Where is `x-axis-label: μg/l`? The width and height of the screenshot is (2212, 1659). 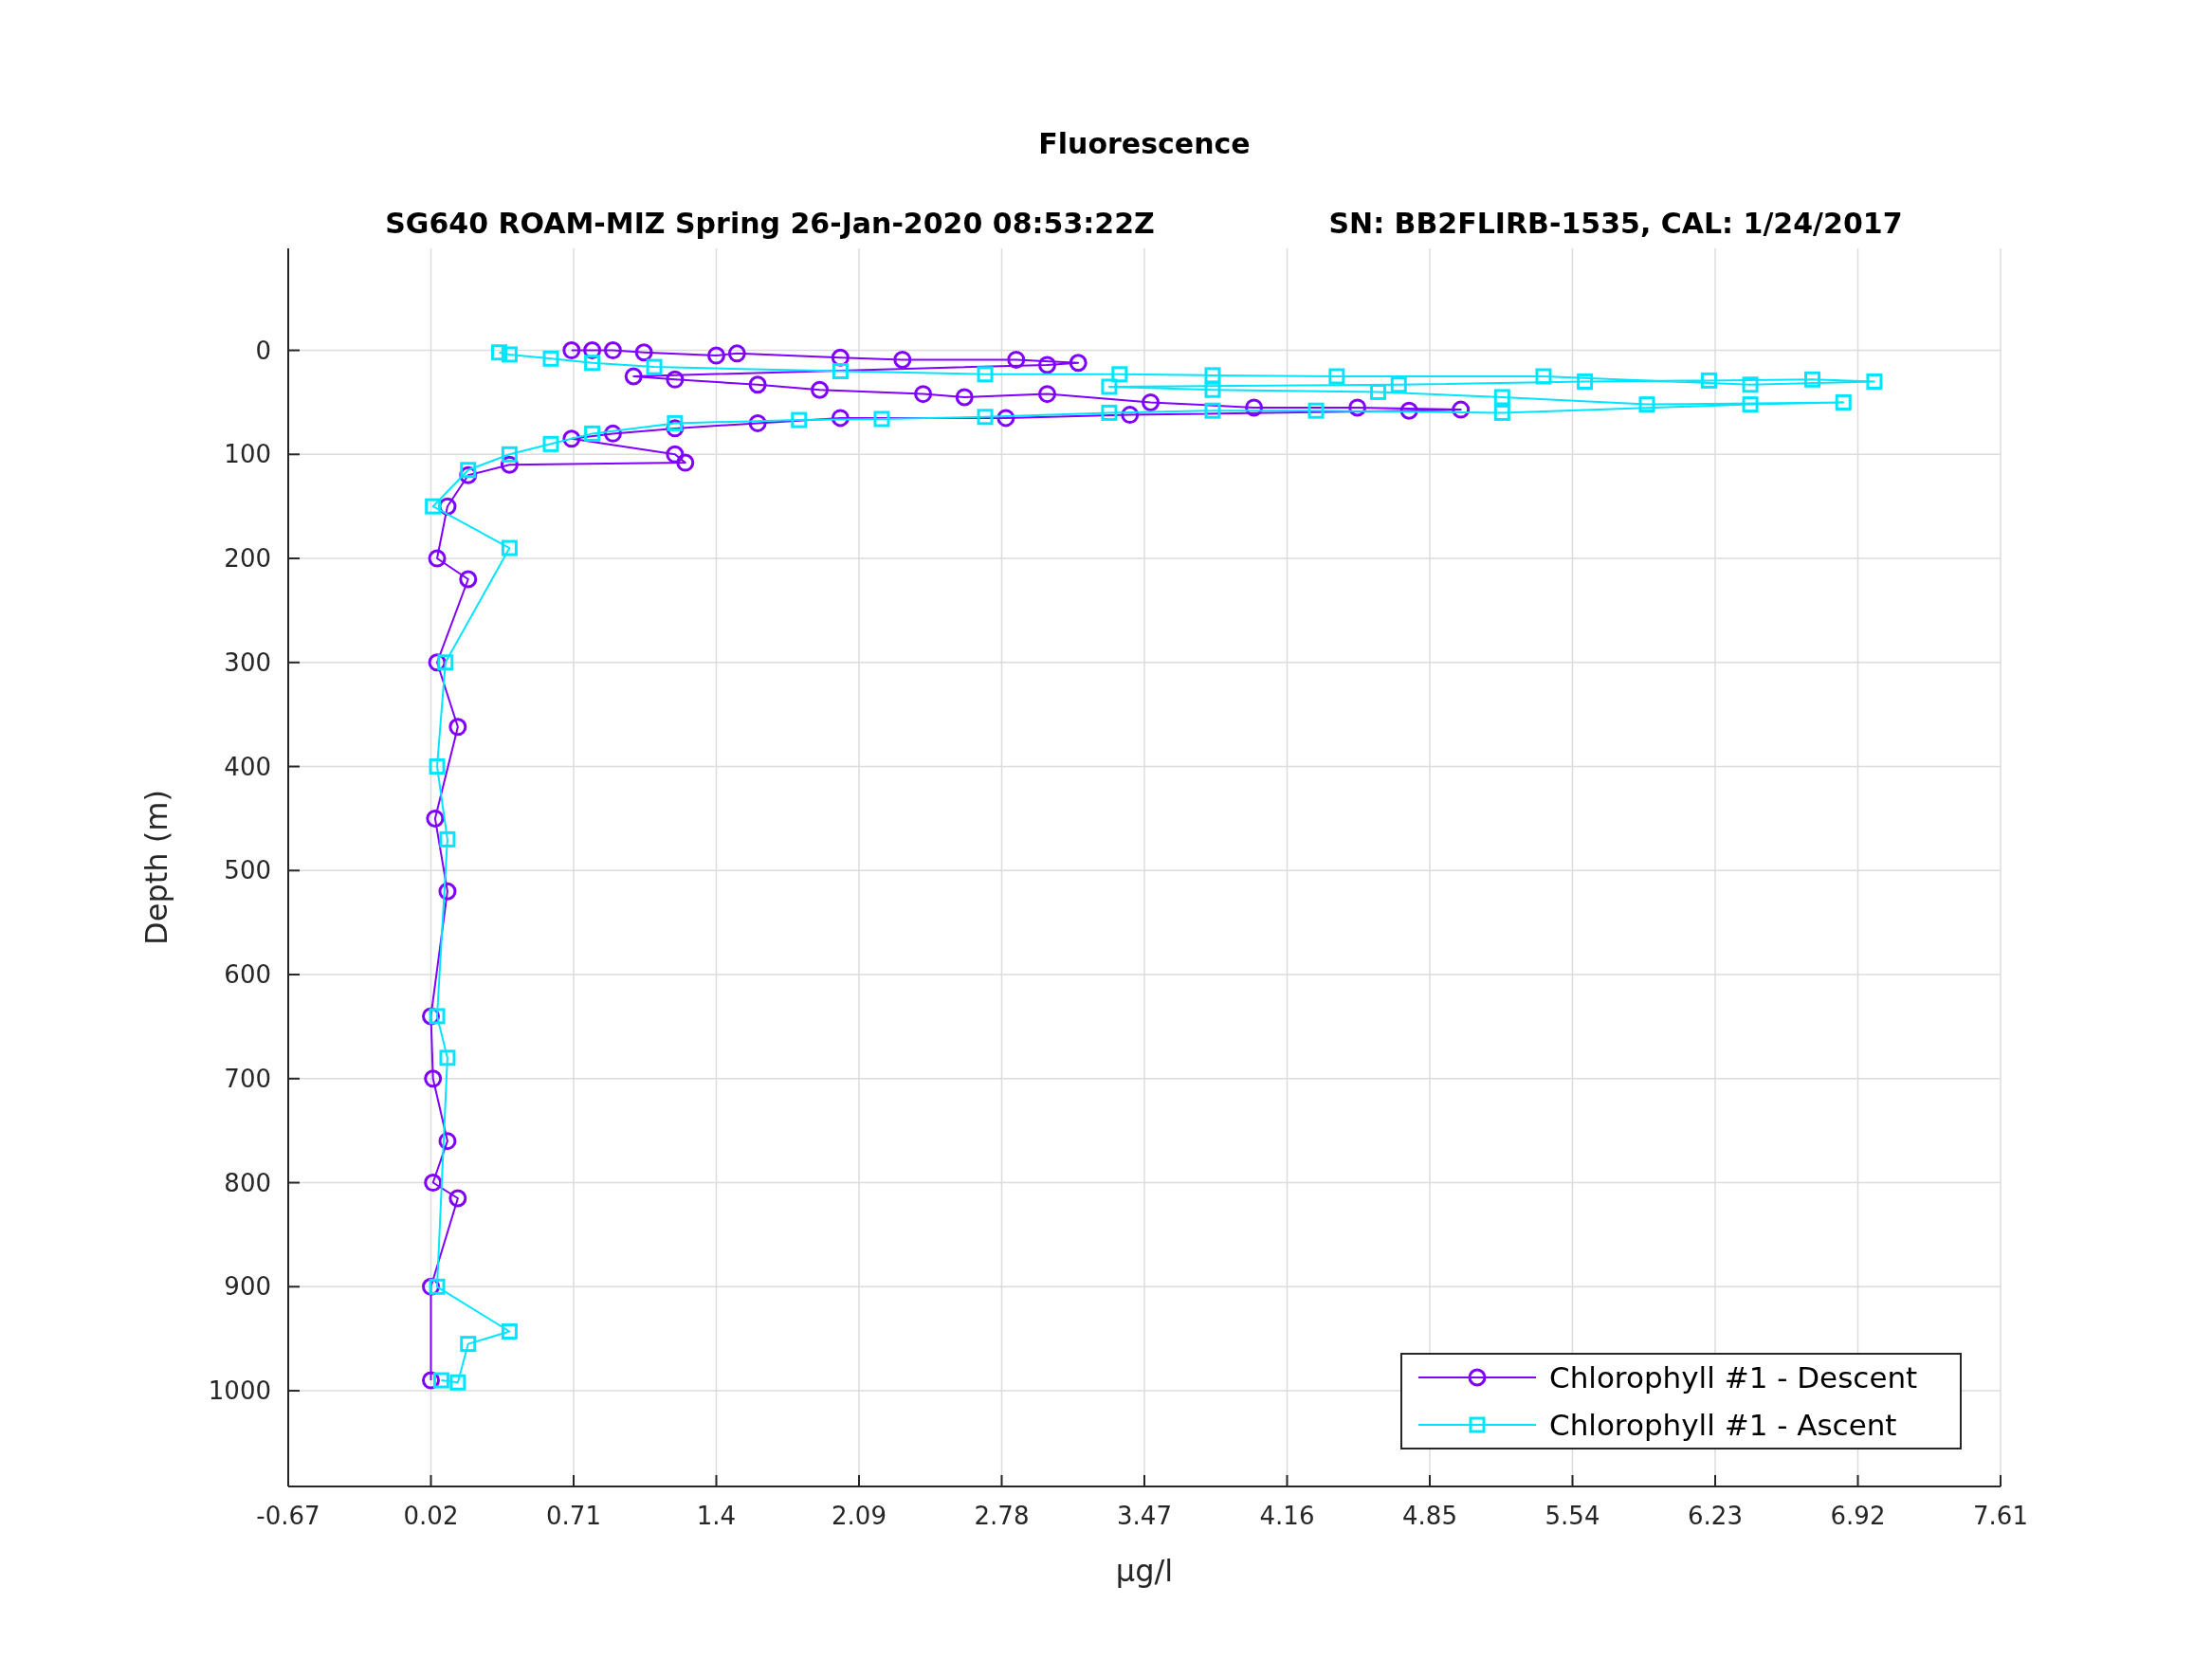
x-axis-label: μg/l is located at coordinates (1144, 1571).